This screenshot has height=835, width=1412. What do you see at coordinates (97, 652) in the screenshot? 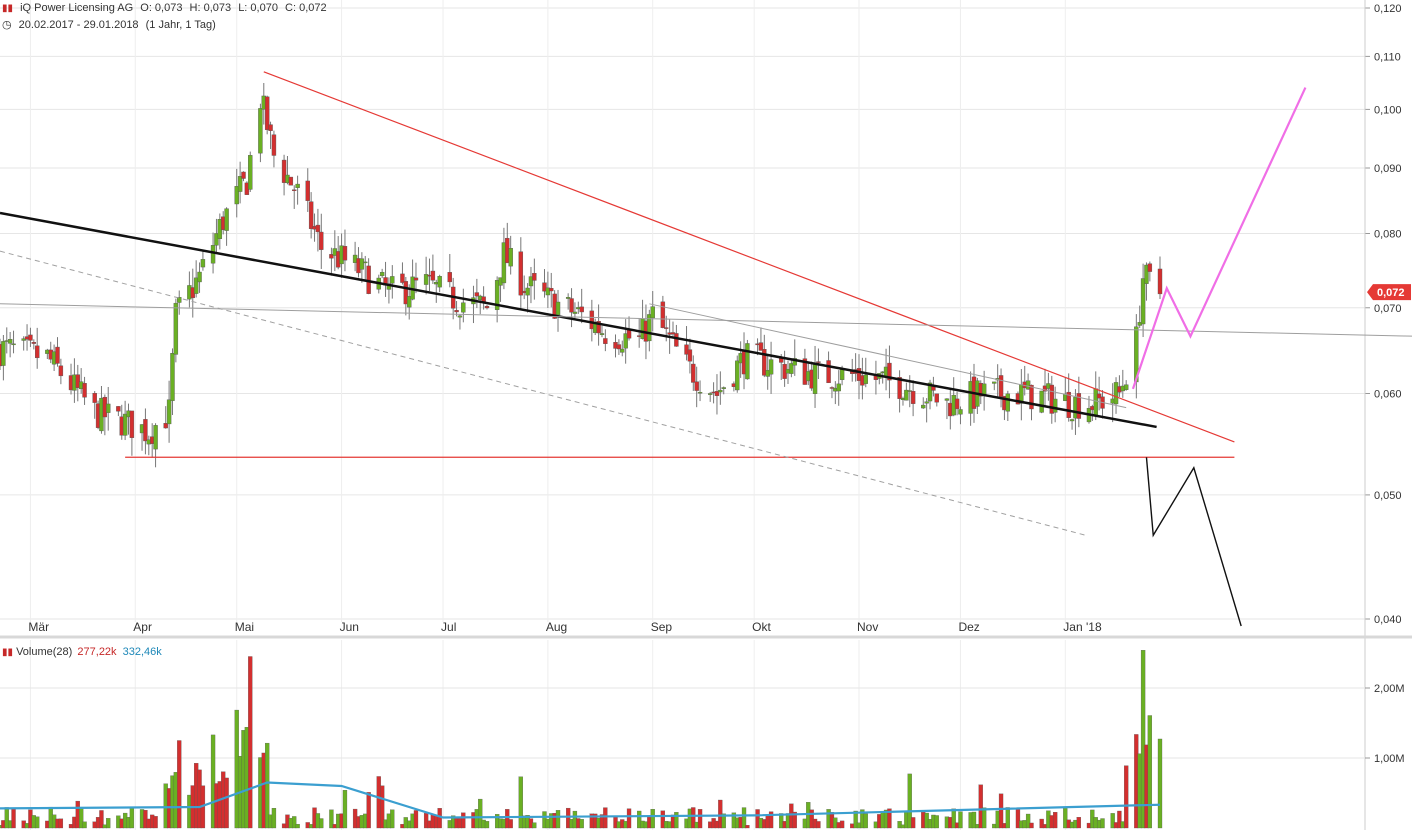
I see `volume-value: 277,22k` at bounding box center [97, 652].